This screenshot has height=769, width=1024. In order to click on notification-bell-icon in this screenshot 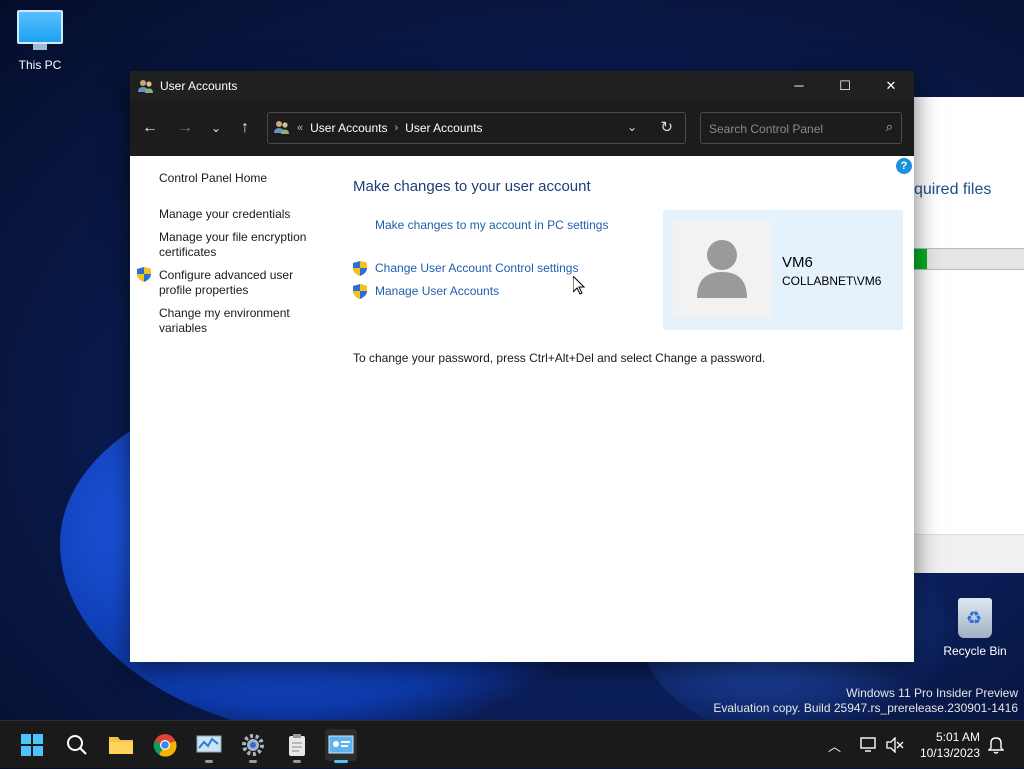, I will do `click(996, 745)`.